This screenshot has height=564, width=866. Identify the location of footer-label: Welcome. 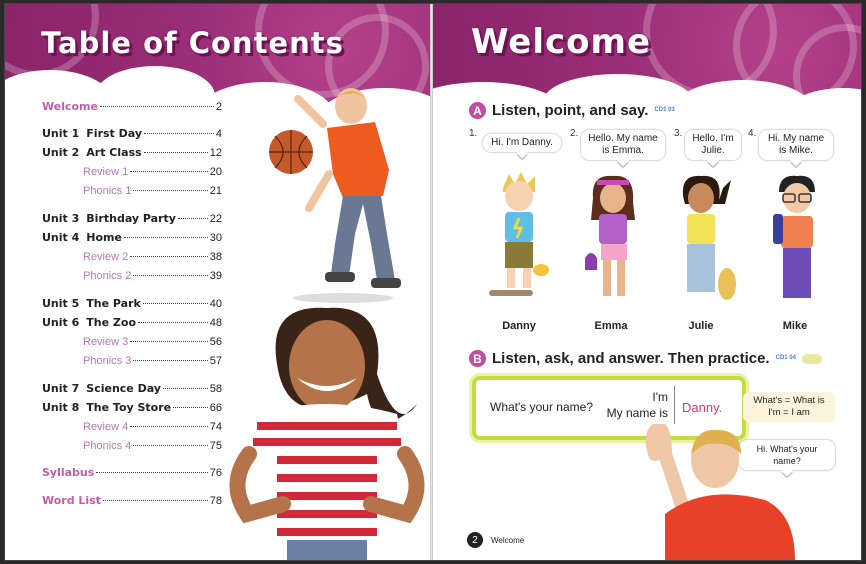
(508, 540).